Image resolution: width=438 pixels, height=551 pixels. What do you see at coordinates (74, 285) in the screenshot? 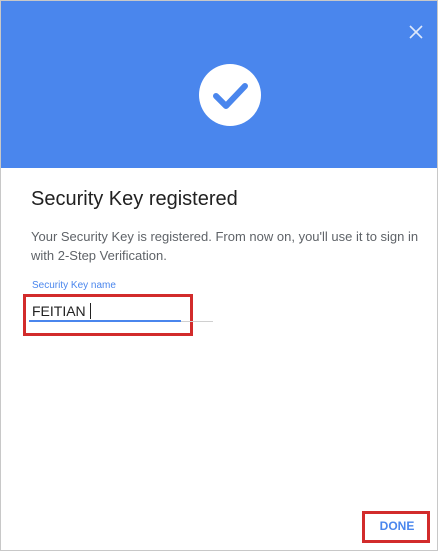
I see `security-key-name-label: Security Key name` at bounding box center [74, 285].